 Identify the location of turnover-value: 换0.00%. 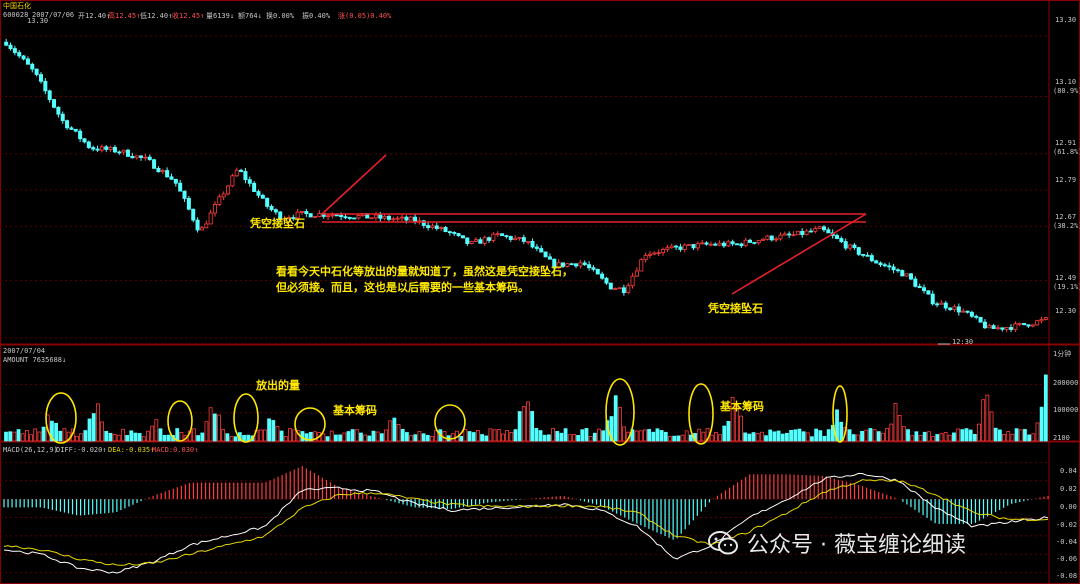
(280, 16).